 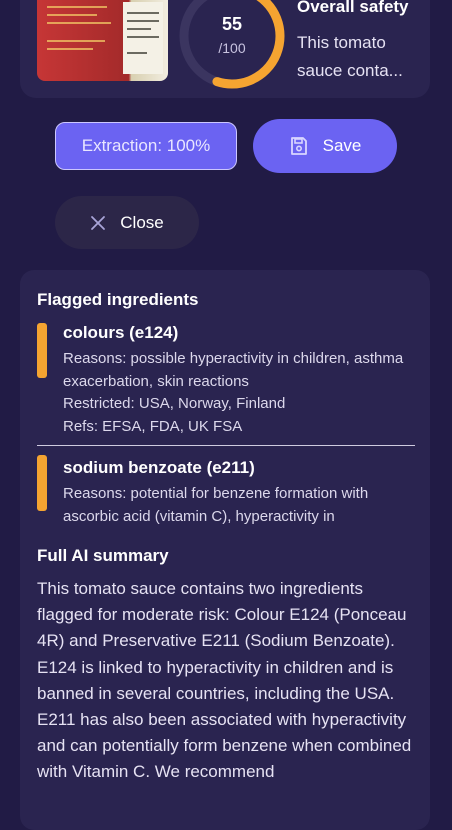 I want to click on product-photo, so click(x=102, y=40).